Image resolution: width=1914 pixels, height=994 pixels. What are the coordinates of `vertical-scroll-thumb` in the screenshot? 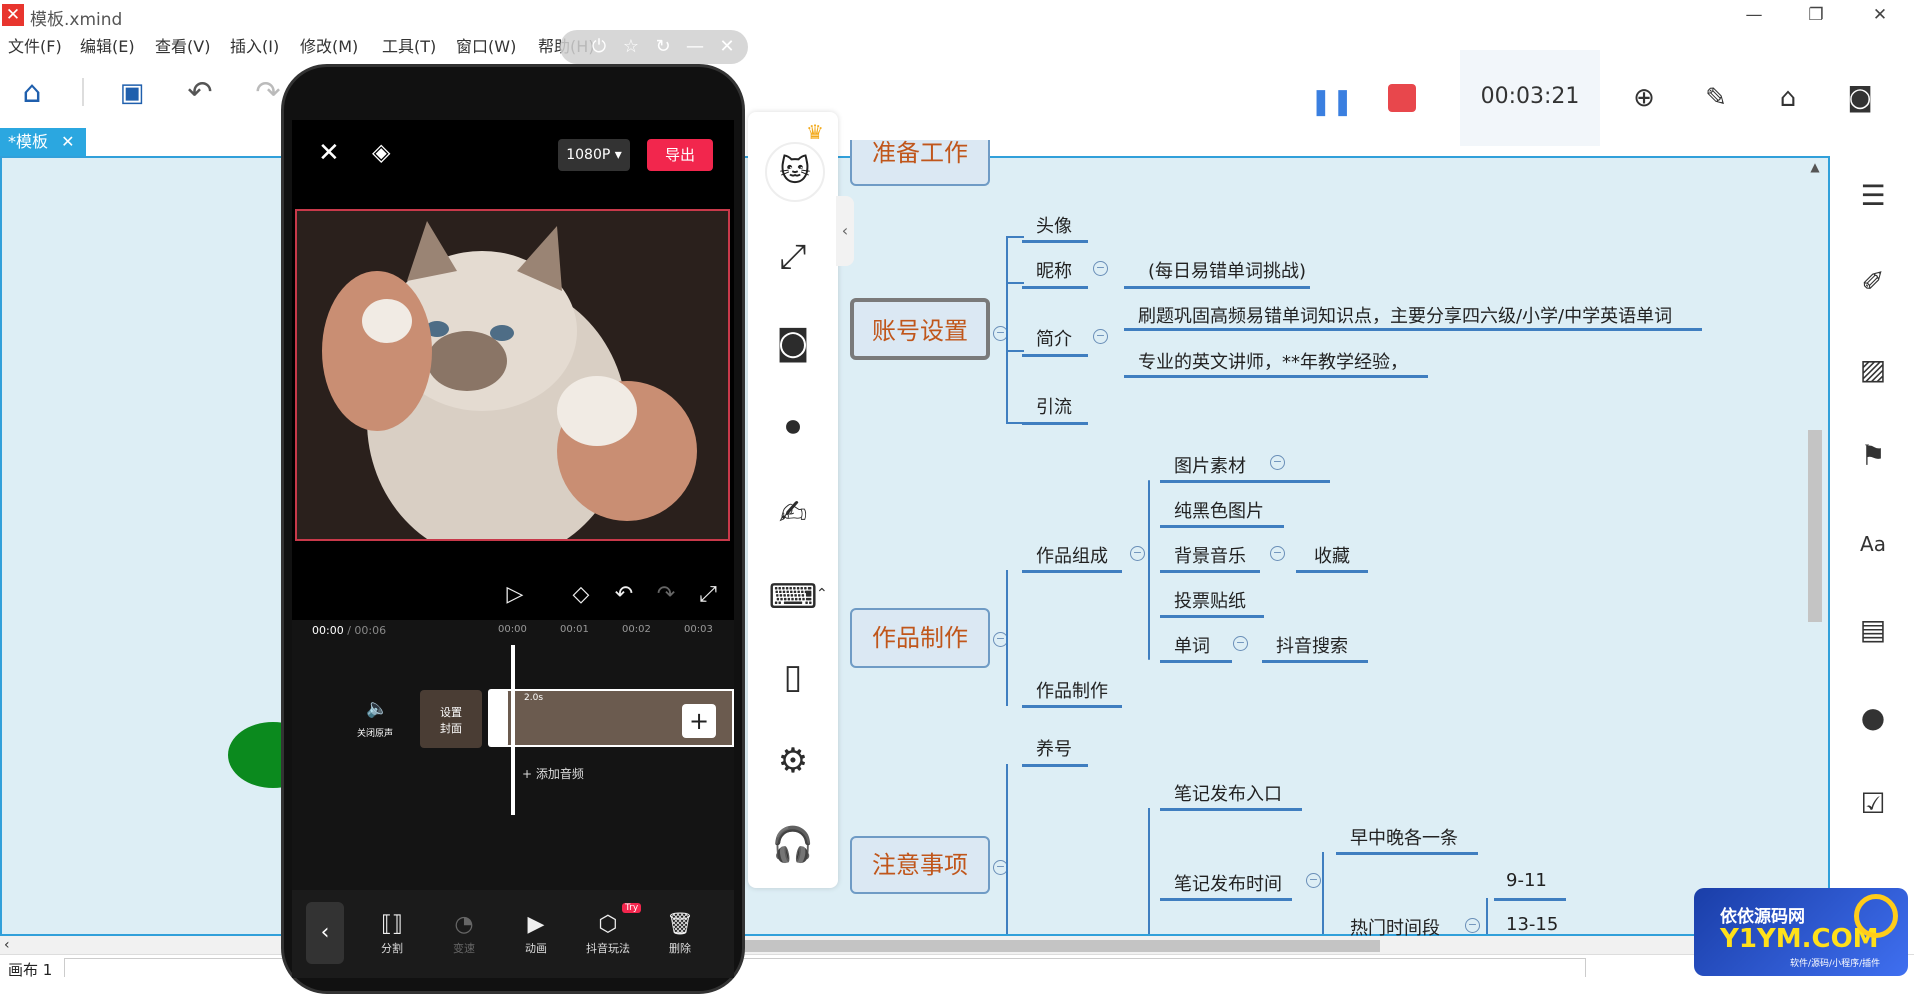 It's located at (1815, 526).